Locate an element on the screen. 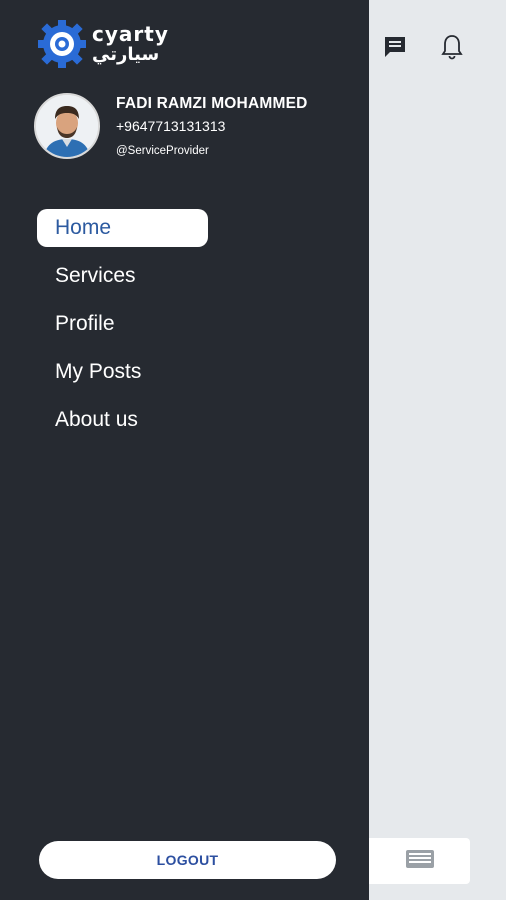  menu-item-home: Home is located at coordinates (122, 228).